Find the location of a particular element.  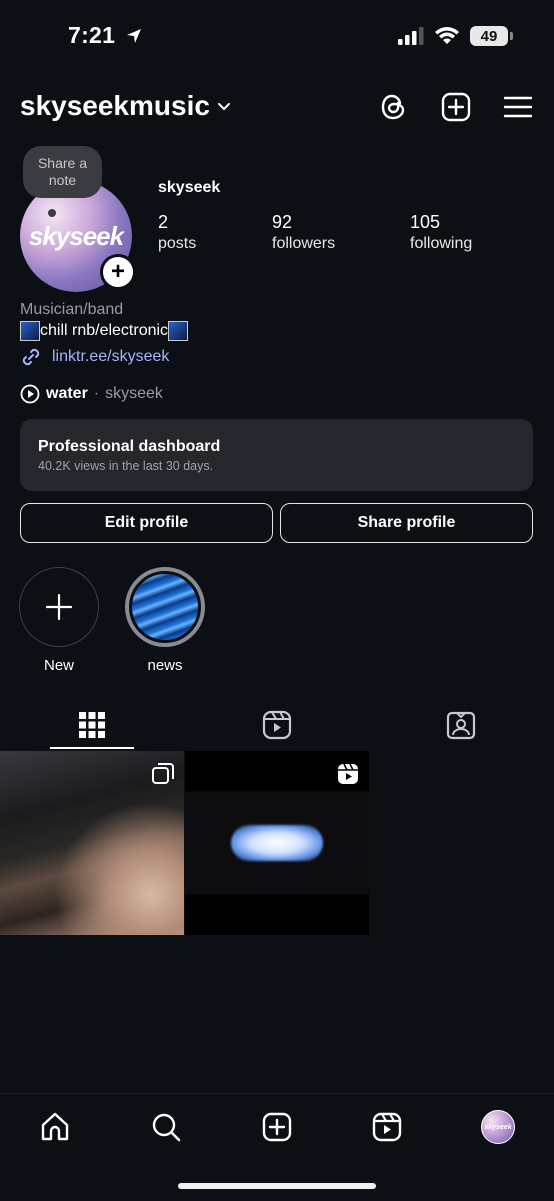

profile-music: water · skyseek is located at coordinates (91, 394).